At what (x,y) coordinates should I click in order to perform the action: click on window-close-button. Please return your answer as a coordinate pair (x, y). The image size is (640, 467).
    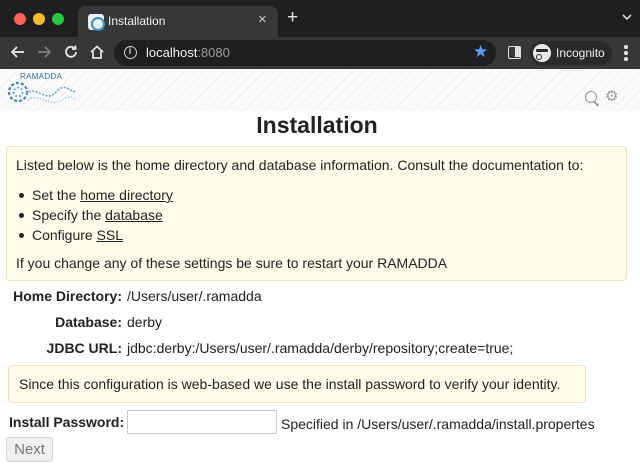
    Looking at the image, I should click on (20, 19).